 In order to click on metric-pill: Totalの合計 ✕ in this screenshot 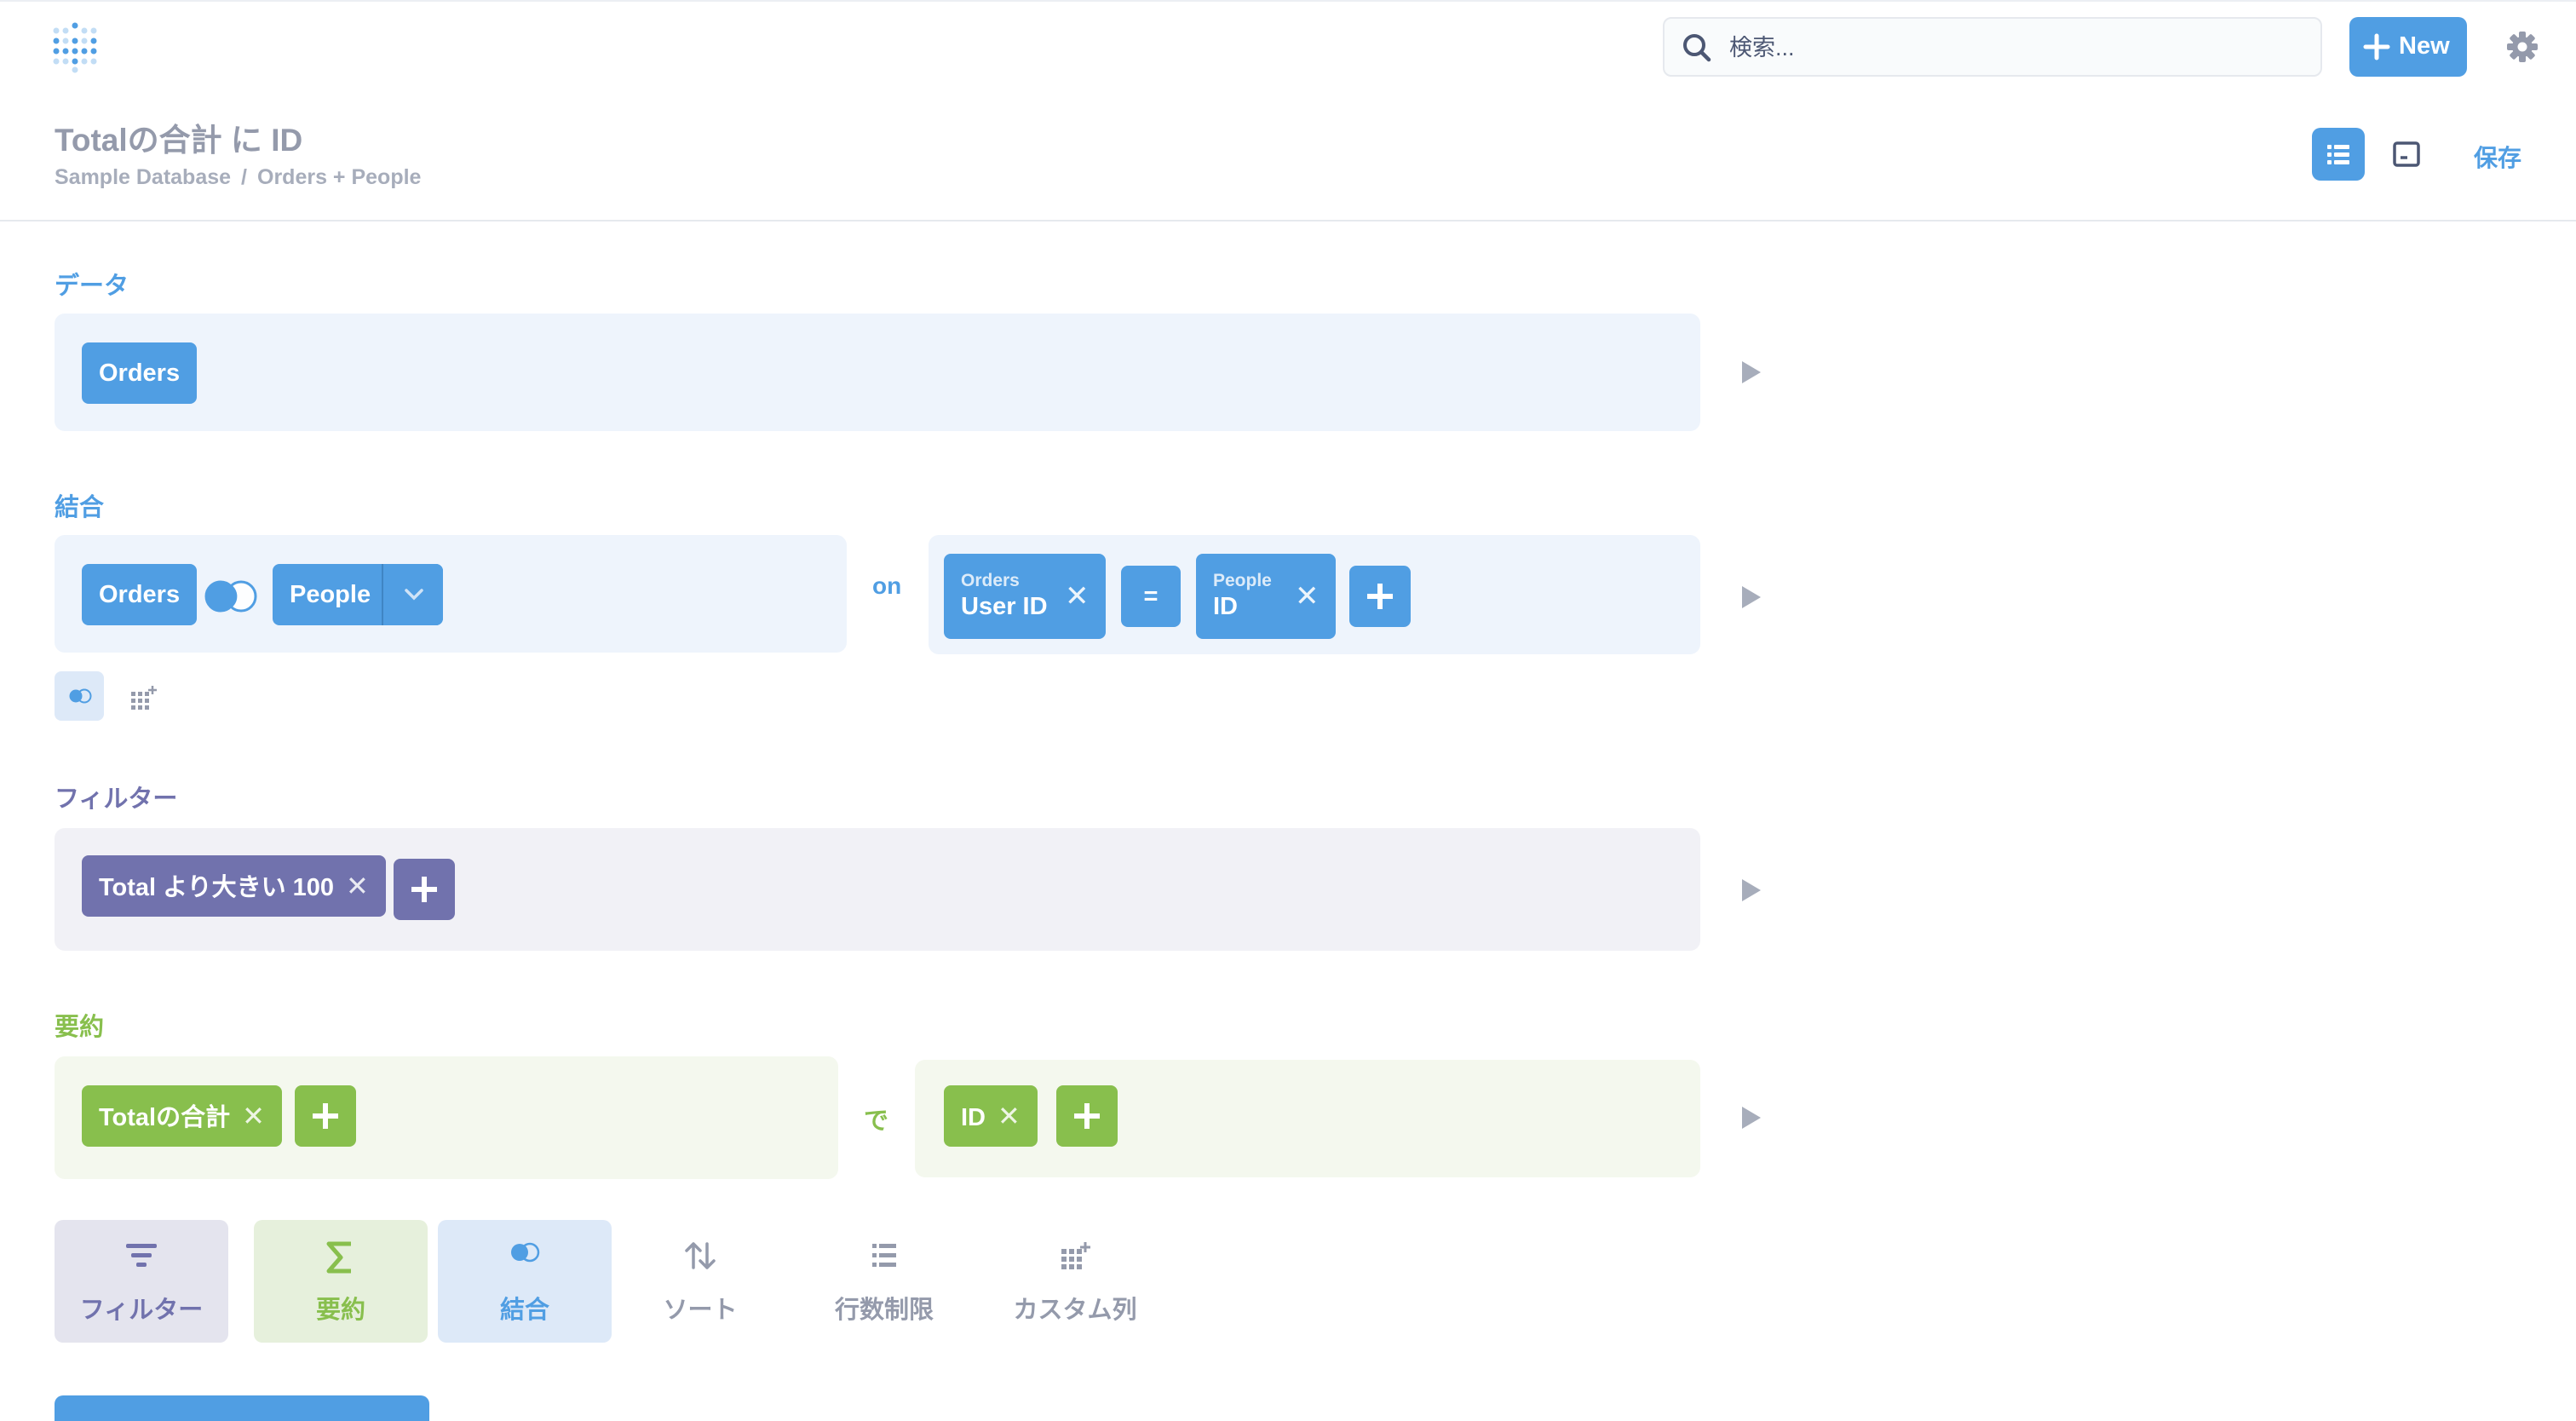, I will do `click(182, 1116)`.